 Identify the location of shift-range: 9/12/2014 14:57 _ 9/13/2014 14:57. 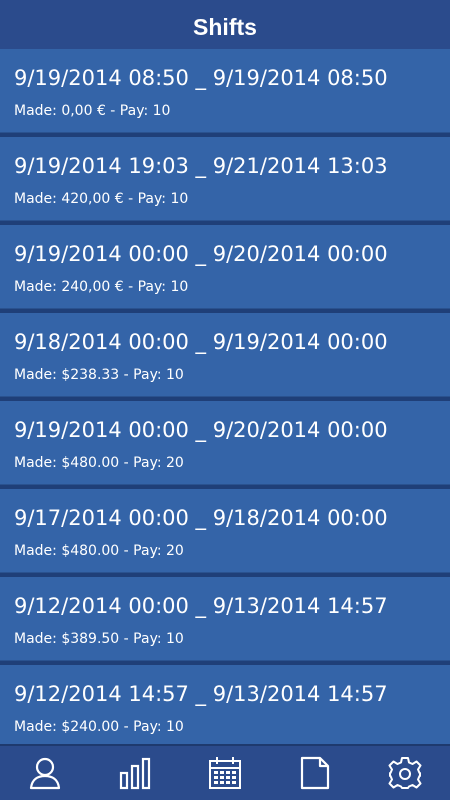
(201, 694).